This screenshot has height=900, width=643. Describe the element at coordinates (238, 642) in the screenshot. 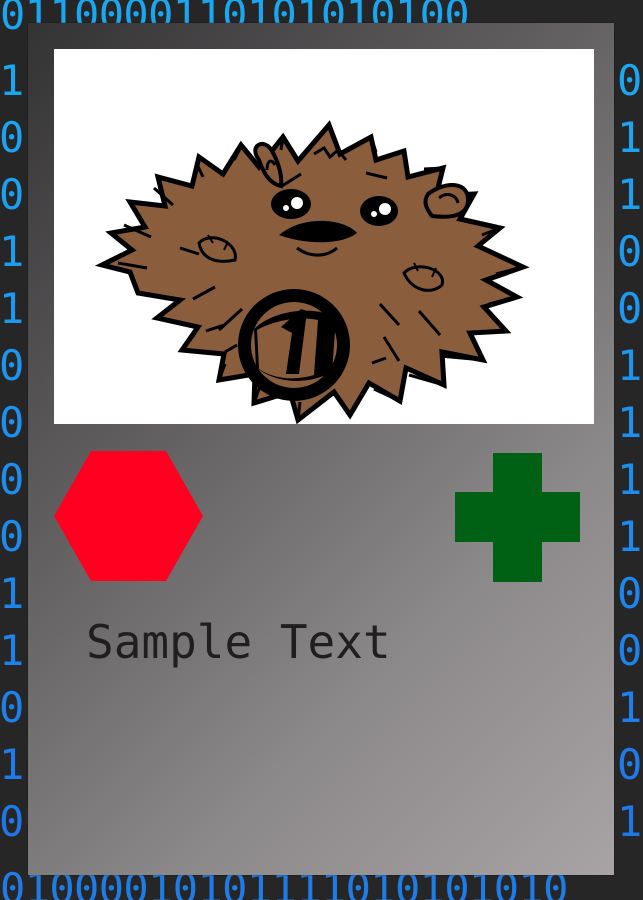

I see `sample-text-label: Sample Text` at that location.